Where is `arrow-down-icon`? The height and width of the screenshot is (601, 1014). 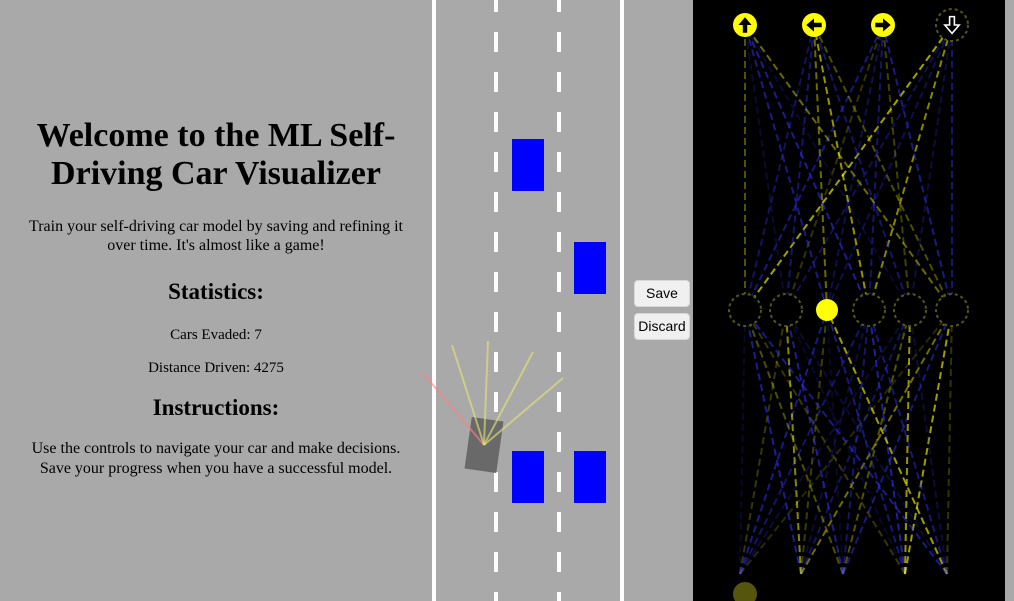 arrow-down-icon is located at coordinates (952, 25).